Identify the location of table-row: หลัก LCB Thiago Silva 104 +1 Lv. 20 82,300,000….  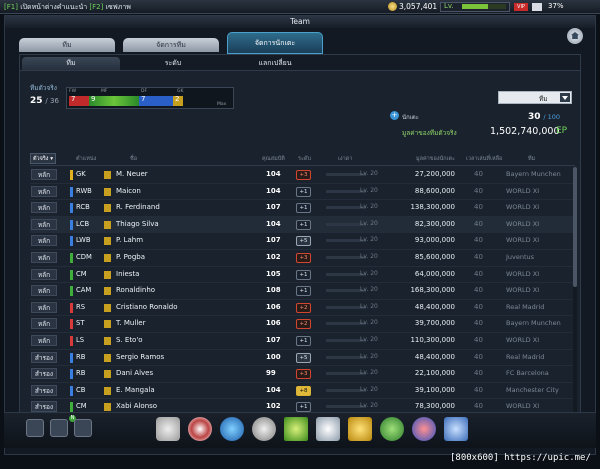
(302, 225).